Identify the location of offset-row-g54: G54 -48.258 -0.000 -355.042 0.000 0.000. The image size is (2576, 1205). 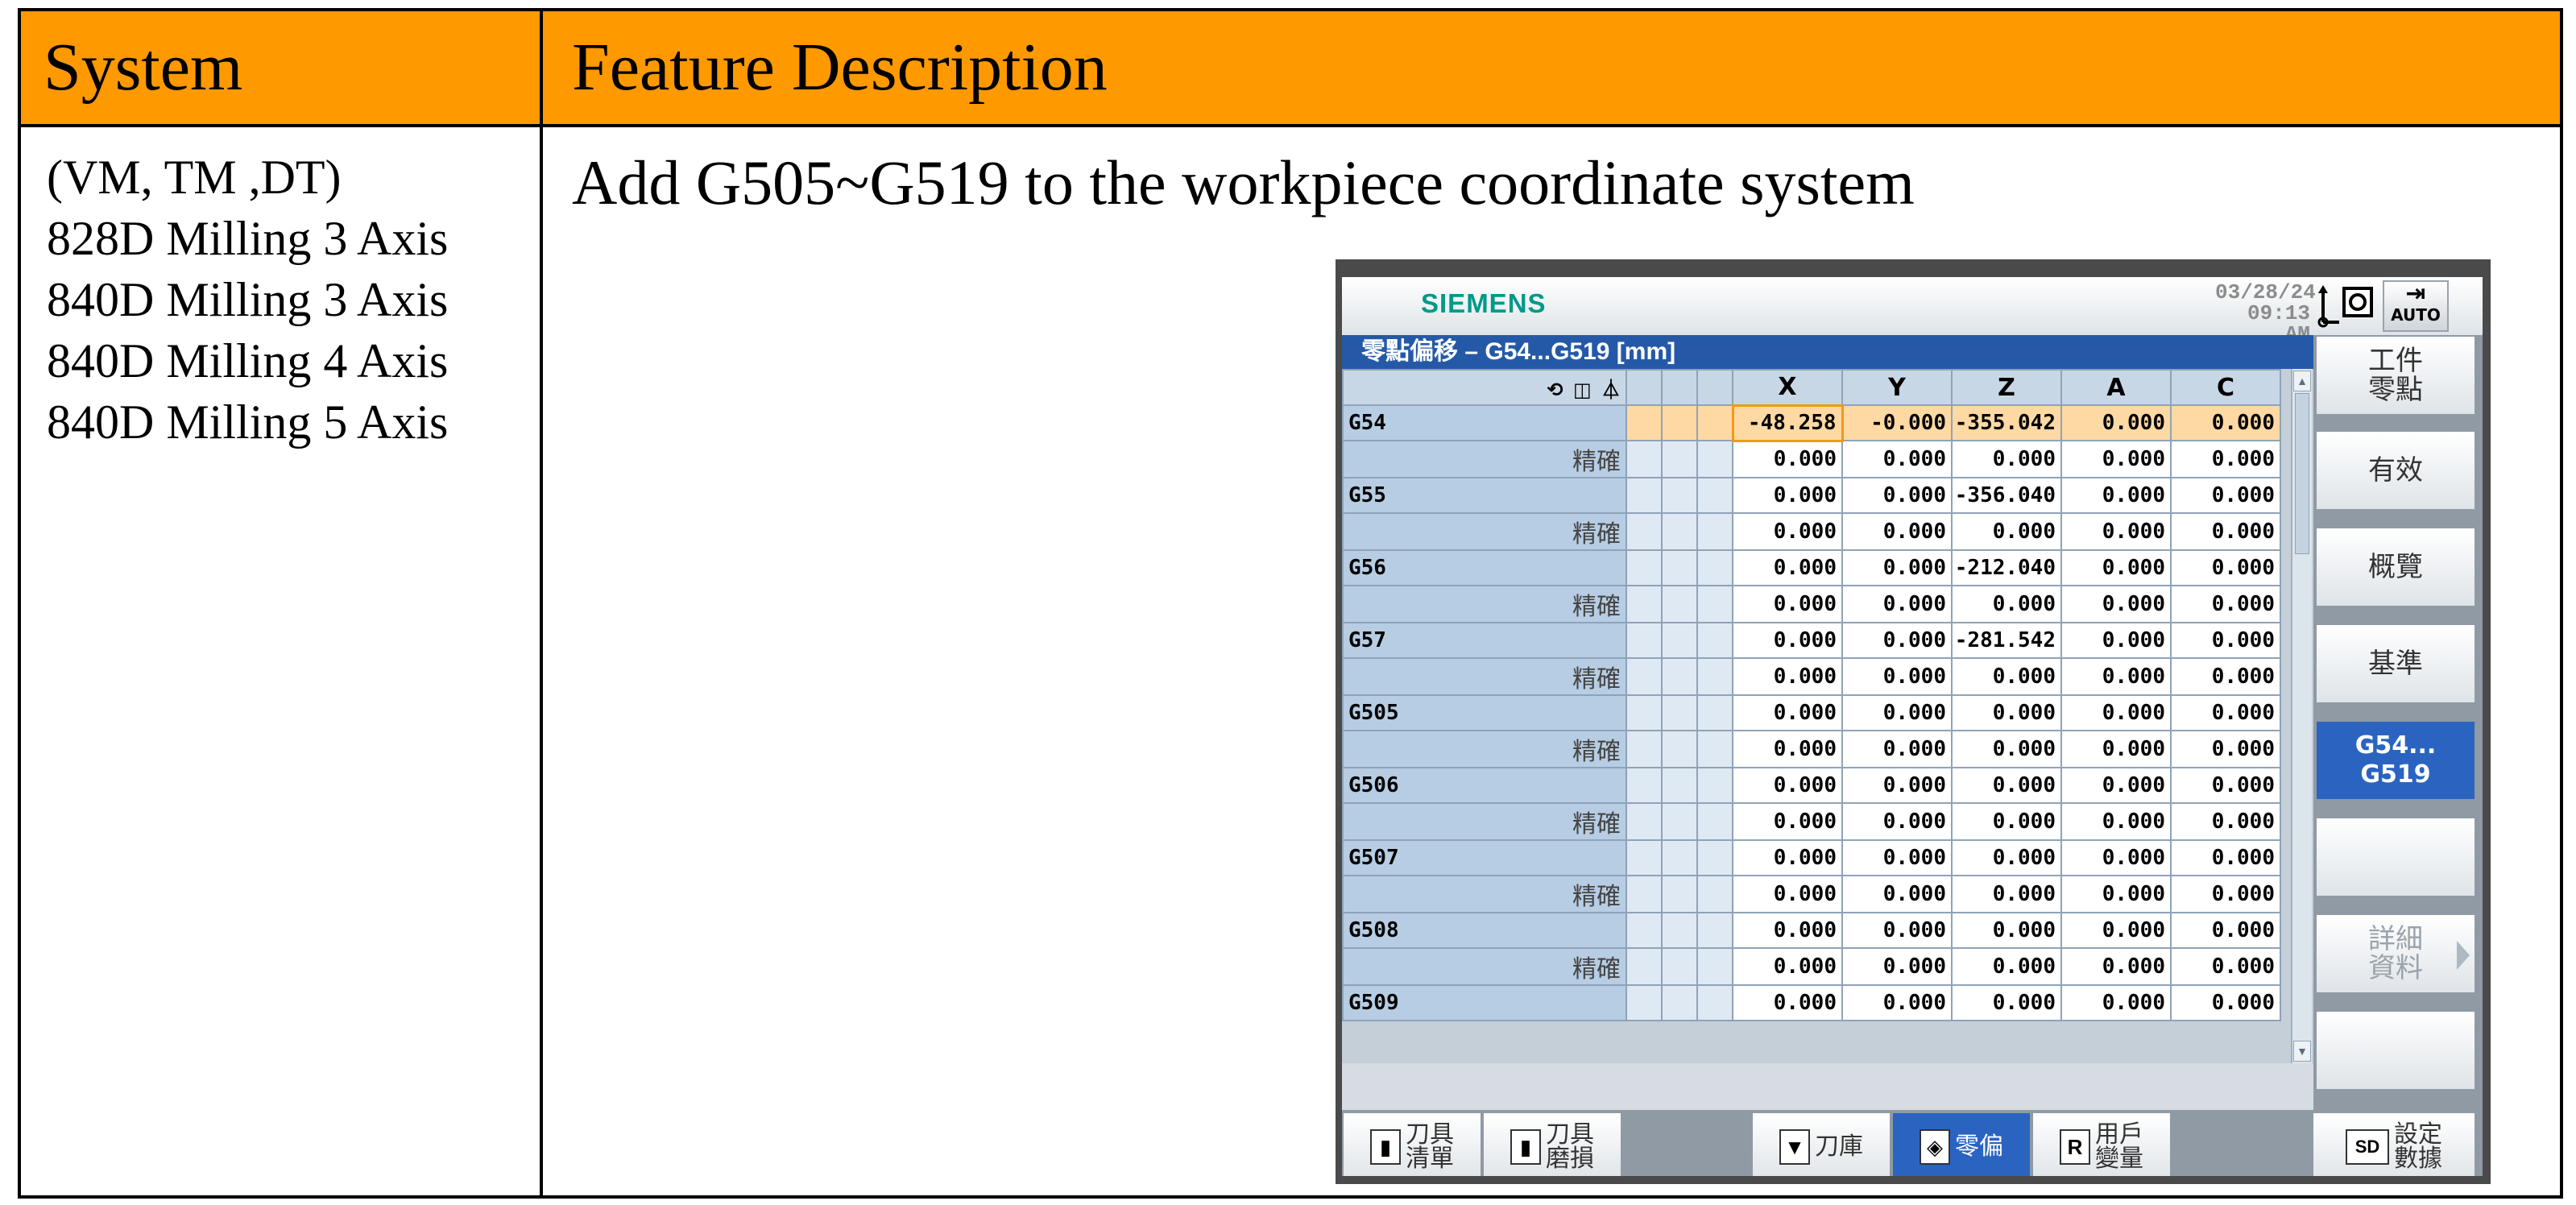
(1811, 423).